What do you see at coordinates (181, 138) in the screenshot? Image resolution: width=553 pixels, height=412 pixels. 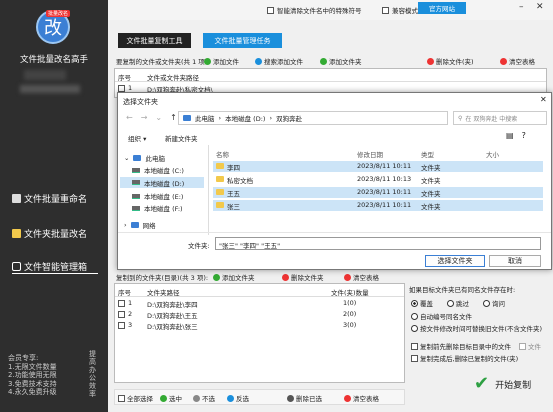 I see `new-folder-button: 新建文件夹` at bounding box center [181, 138].